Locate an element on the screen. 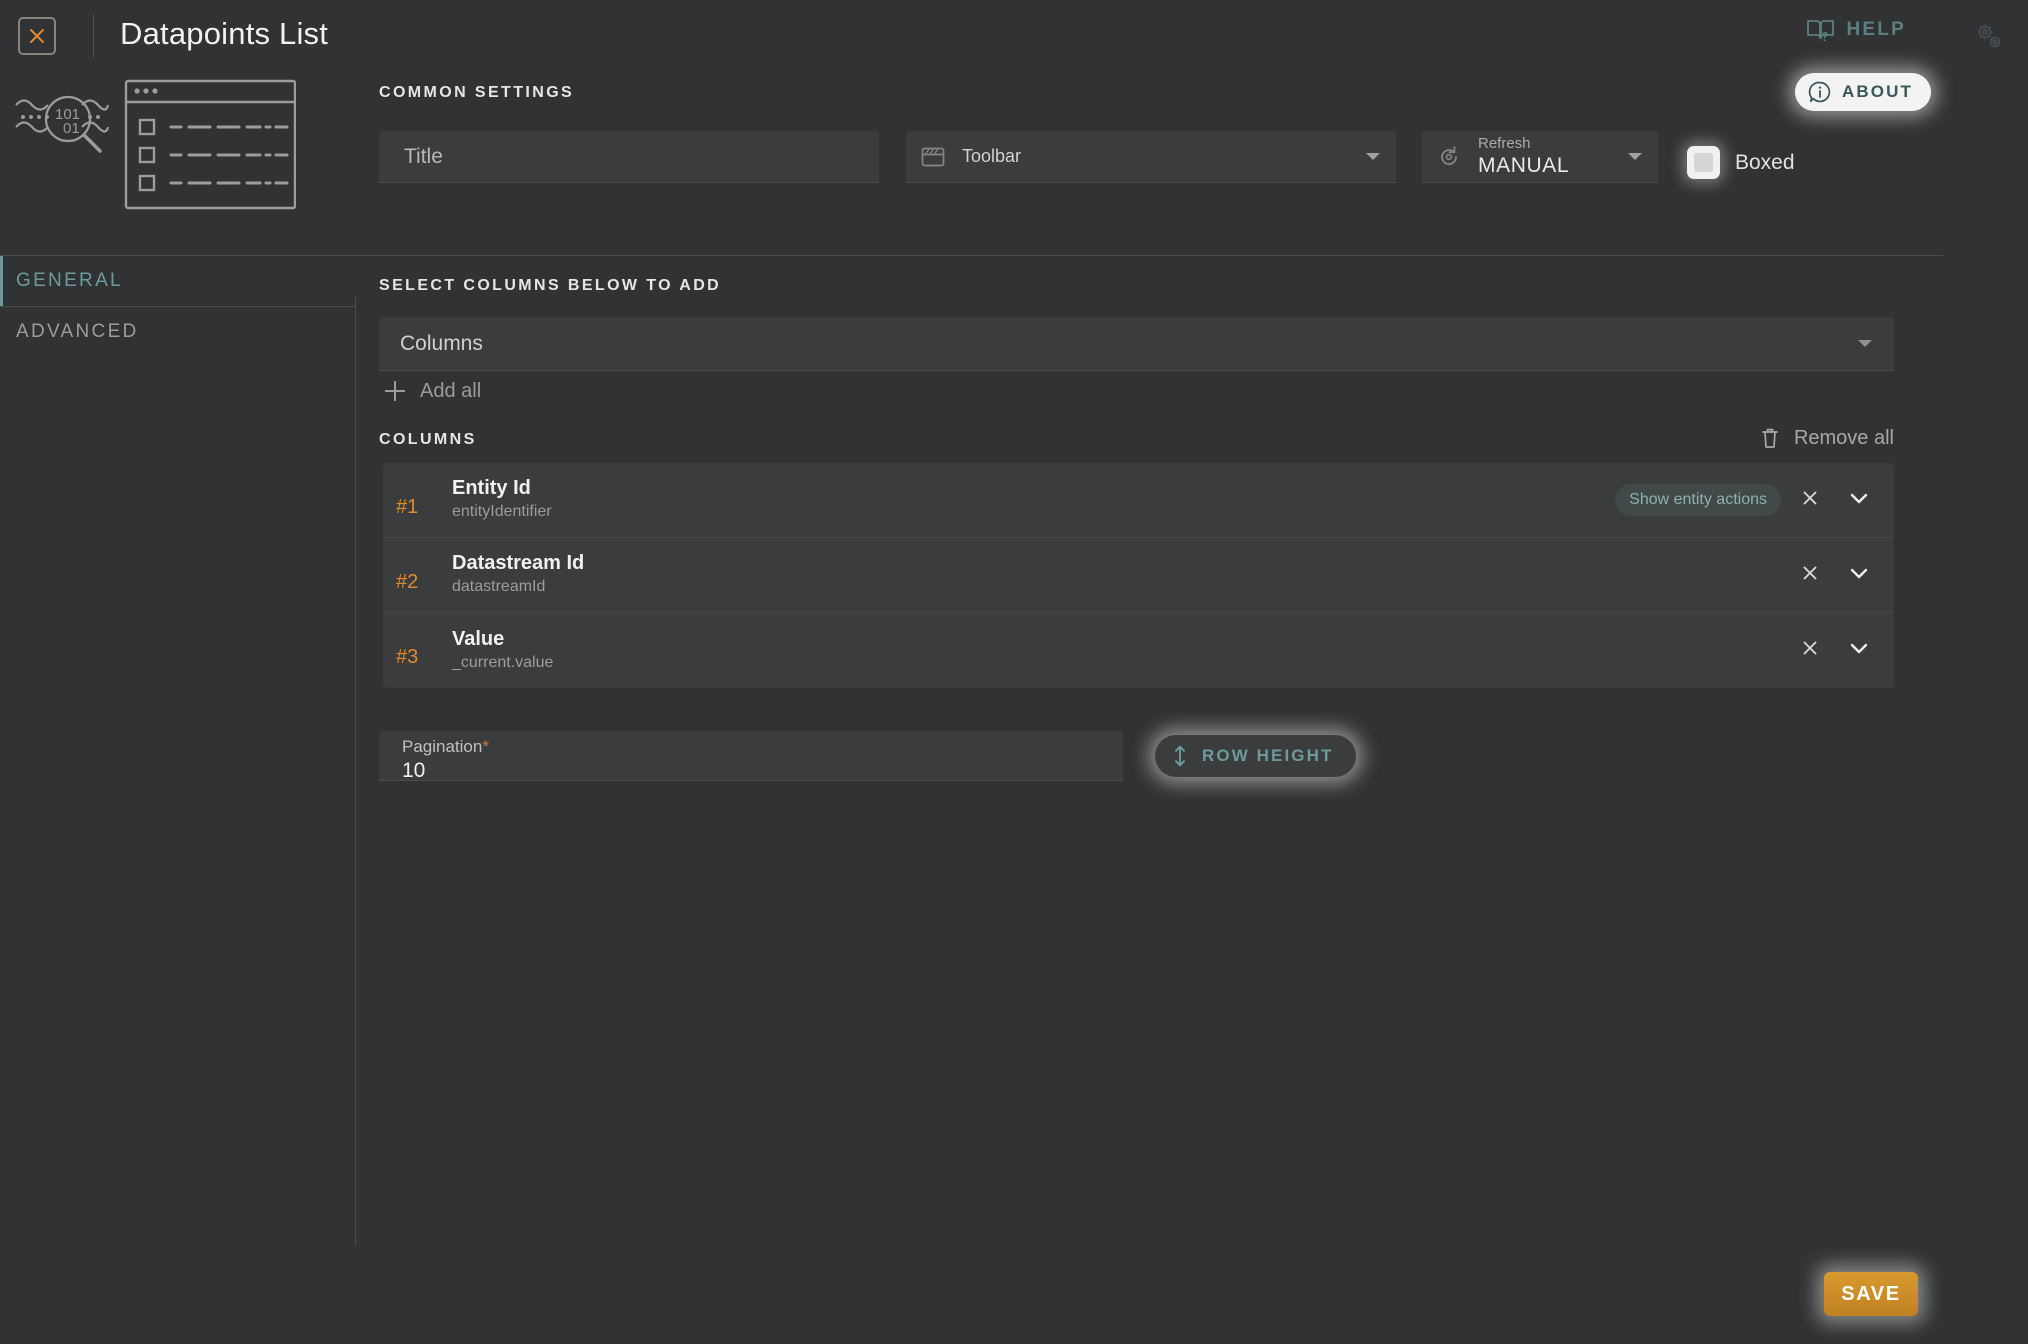 The width and height of the screenshot is (2028, 1344). save-label: SAVE is located at coordinates (1871, 1293).